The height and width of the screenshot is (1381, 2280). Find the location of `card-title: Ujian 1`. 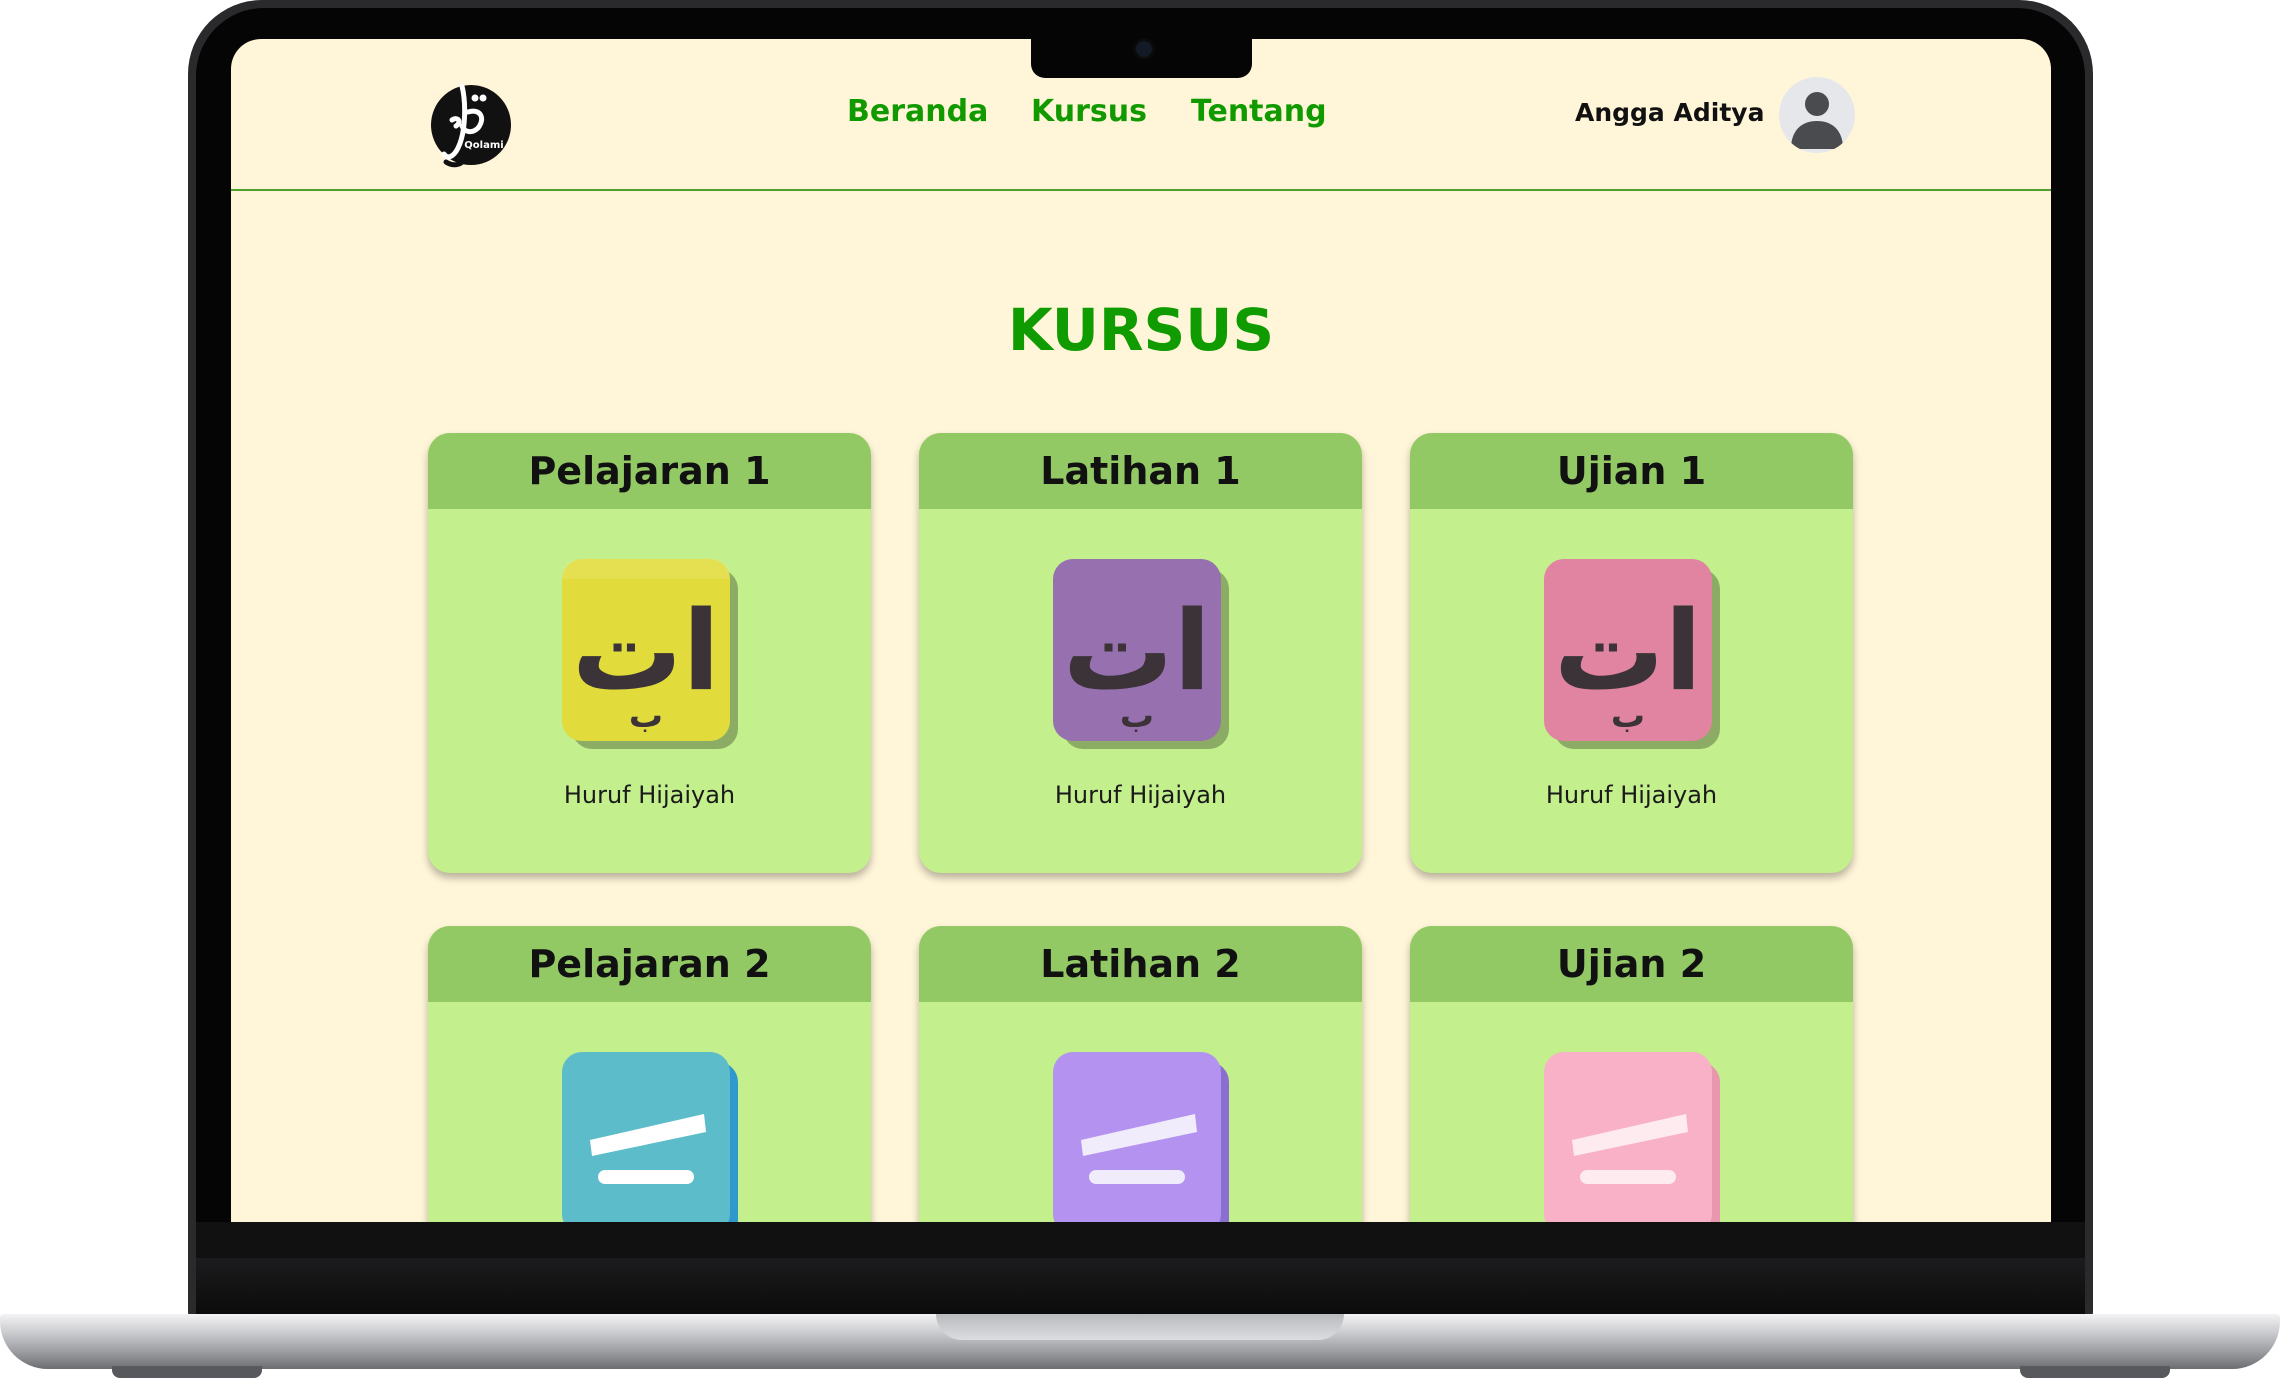

card-title: Ujian 1 is located at coordinates (1631, 471).